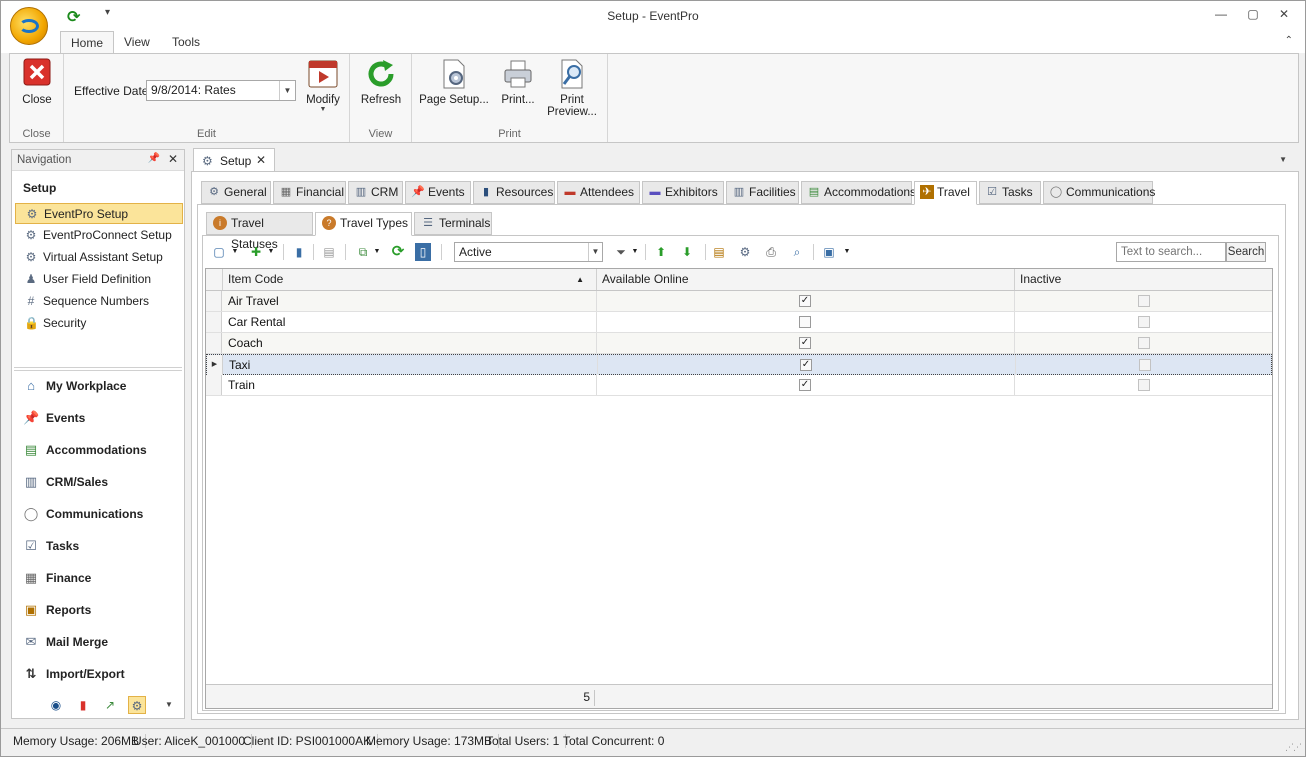 This screenshot has width=1306, height=757. I want to click on table-row: Air Travel ✓, so click(739, 301).